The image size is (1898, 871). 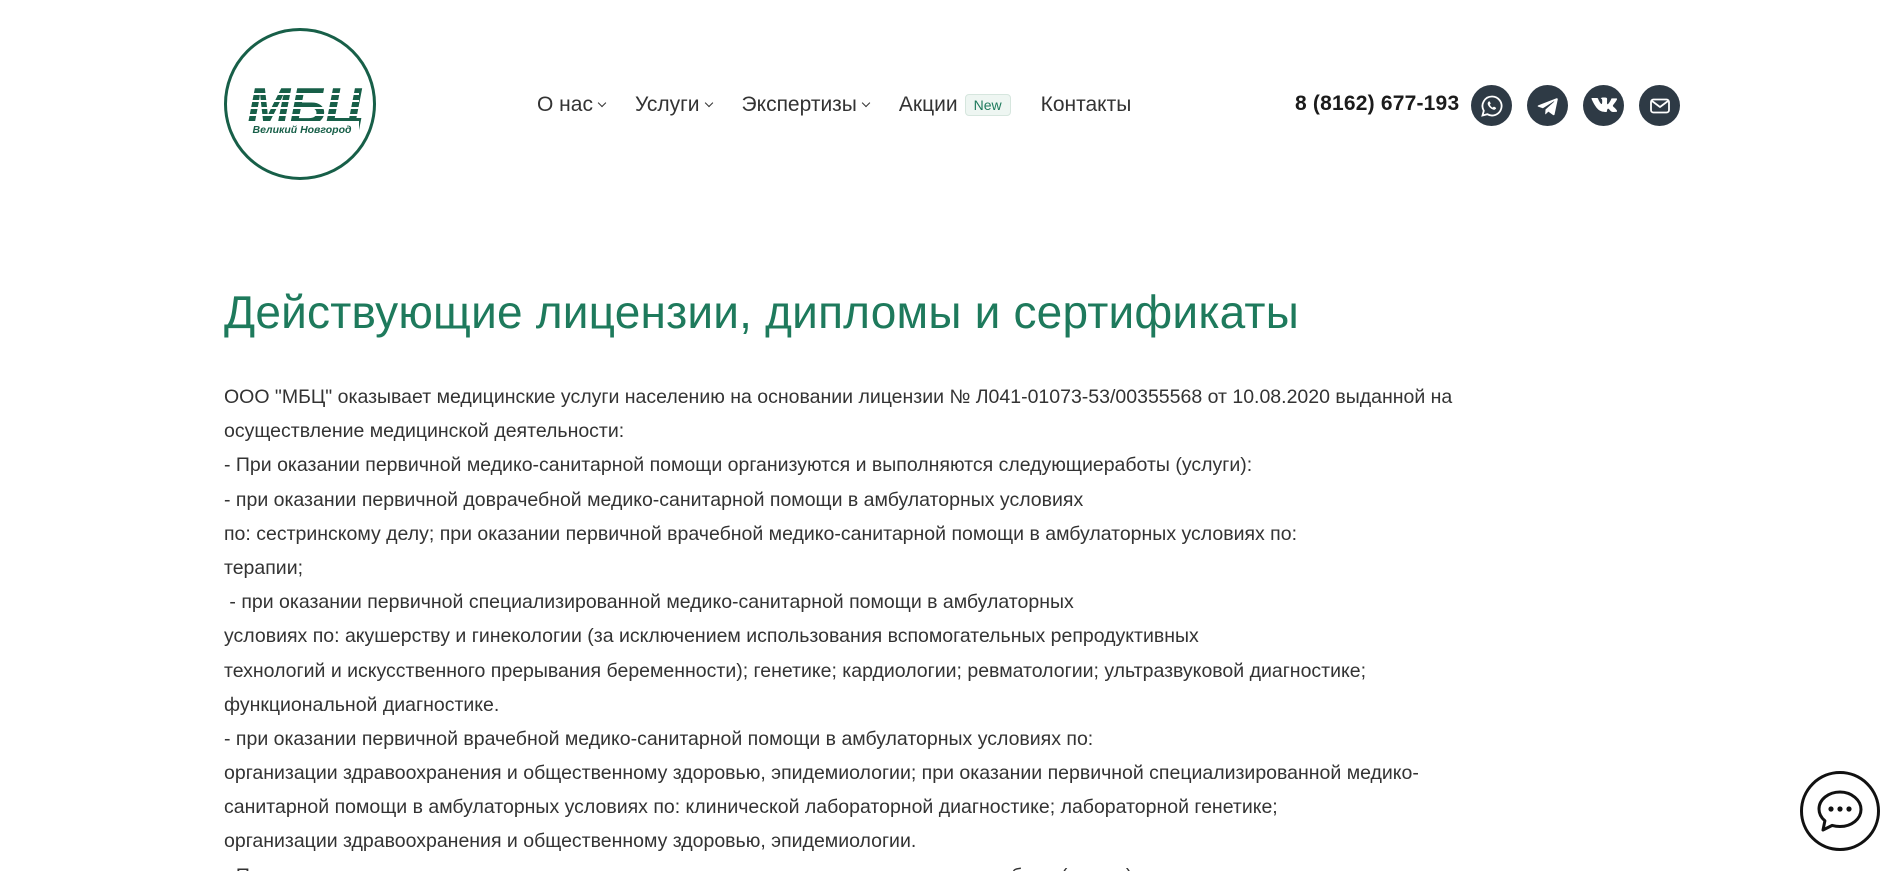 I want to click on mail-icon, so click(x=1659, y=105).